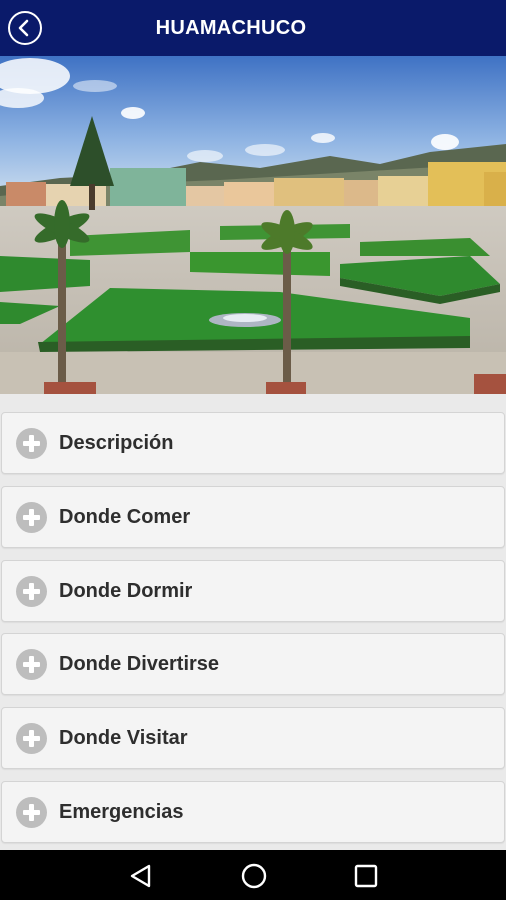 This screenshot has height=900, width=506. What do you see at coordinates (125, 516) in the screenshot?
I see `menu-item-label: Donde Comer` at bounding box center [125, 516].